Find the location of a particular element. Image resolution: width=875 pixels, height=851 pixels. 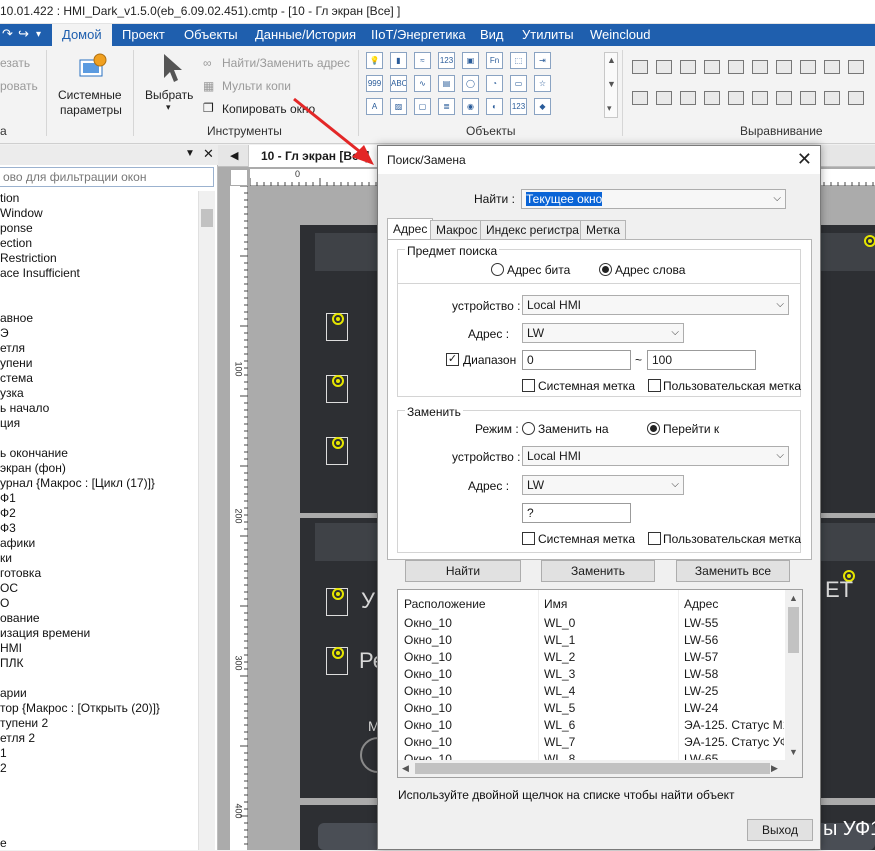

window-list-item: Window is located at coordinates (99, 213).